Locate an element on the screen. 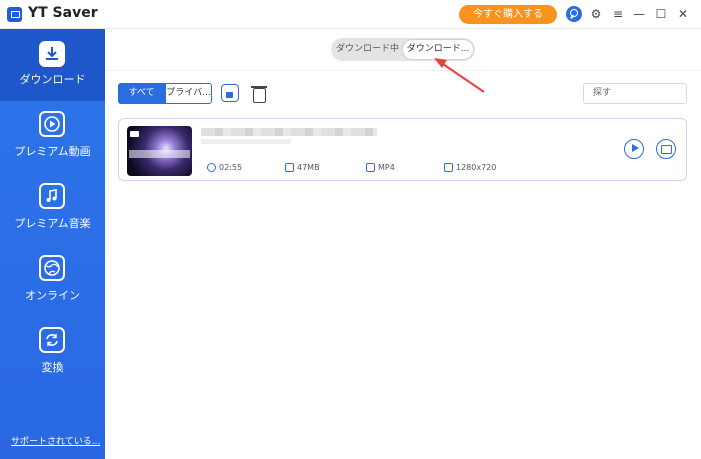 The width and height of the screenshot is (701, 459). video-subtitle-blurred is located at coordinates (246, 141).